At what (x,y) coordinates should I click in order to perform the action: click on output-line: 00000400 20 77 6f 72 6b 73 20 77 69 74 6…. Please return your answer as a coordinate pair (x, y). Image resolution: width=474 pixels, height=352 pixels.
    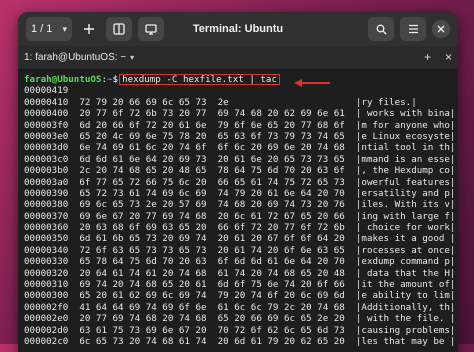
    Looking at the image, I should click on (240, 114).